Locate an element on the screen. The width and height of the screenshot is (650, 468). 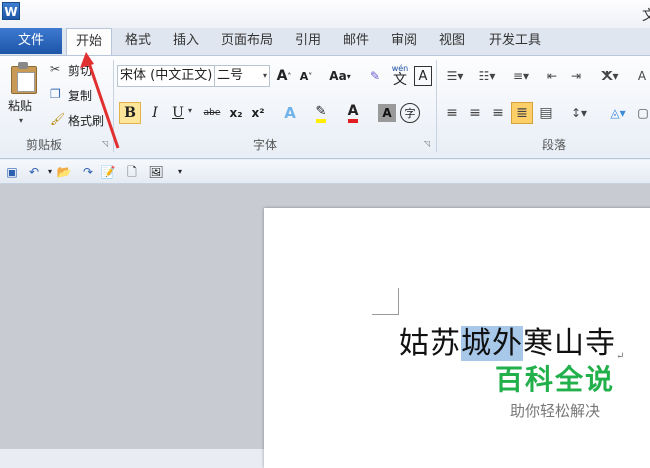
distributed-icon: ▤ is located at coordinates (546, 113).